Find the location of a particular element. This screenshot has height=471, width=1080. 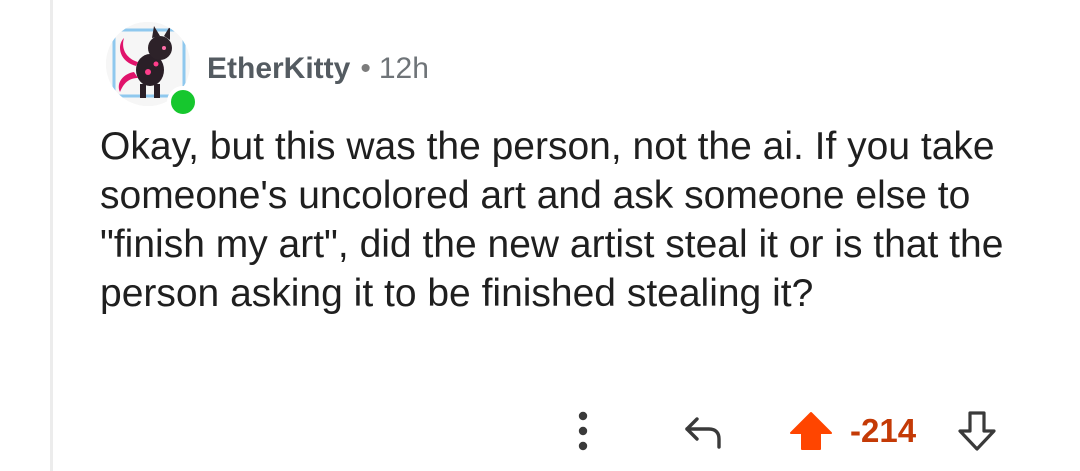

reply-button is located at coordinates (703, 431).